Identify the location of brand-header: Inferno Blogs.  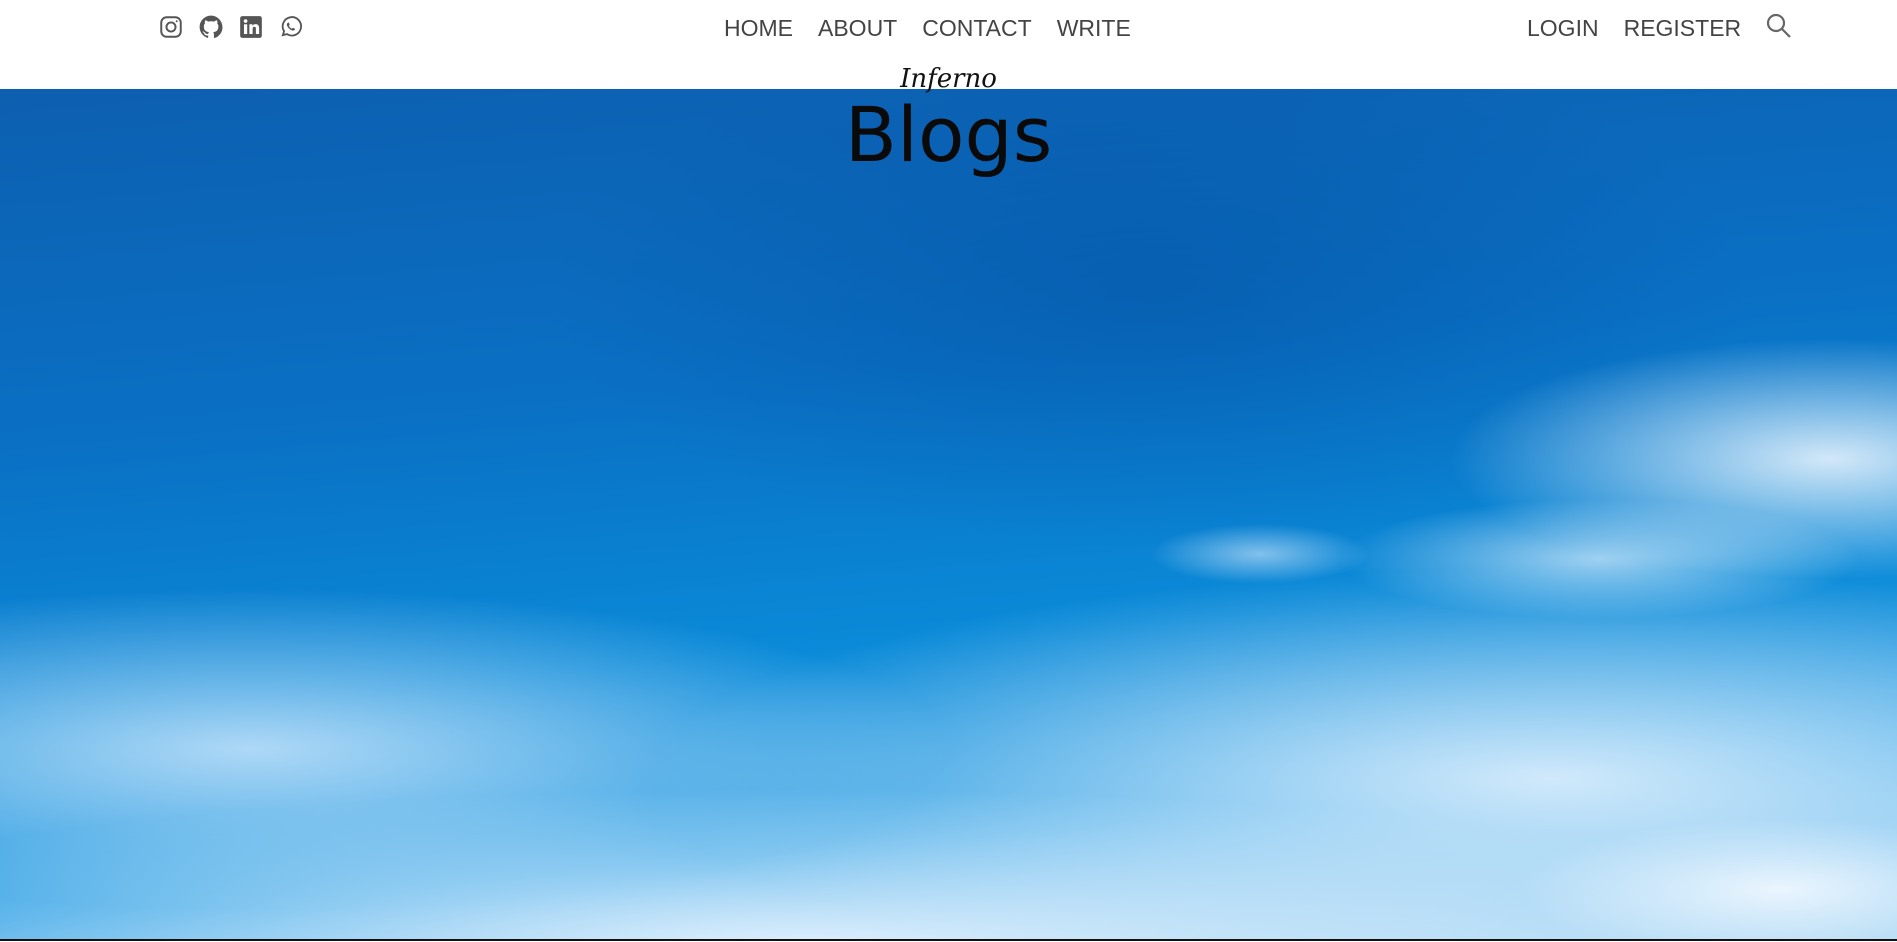
(948, 121).